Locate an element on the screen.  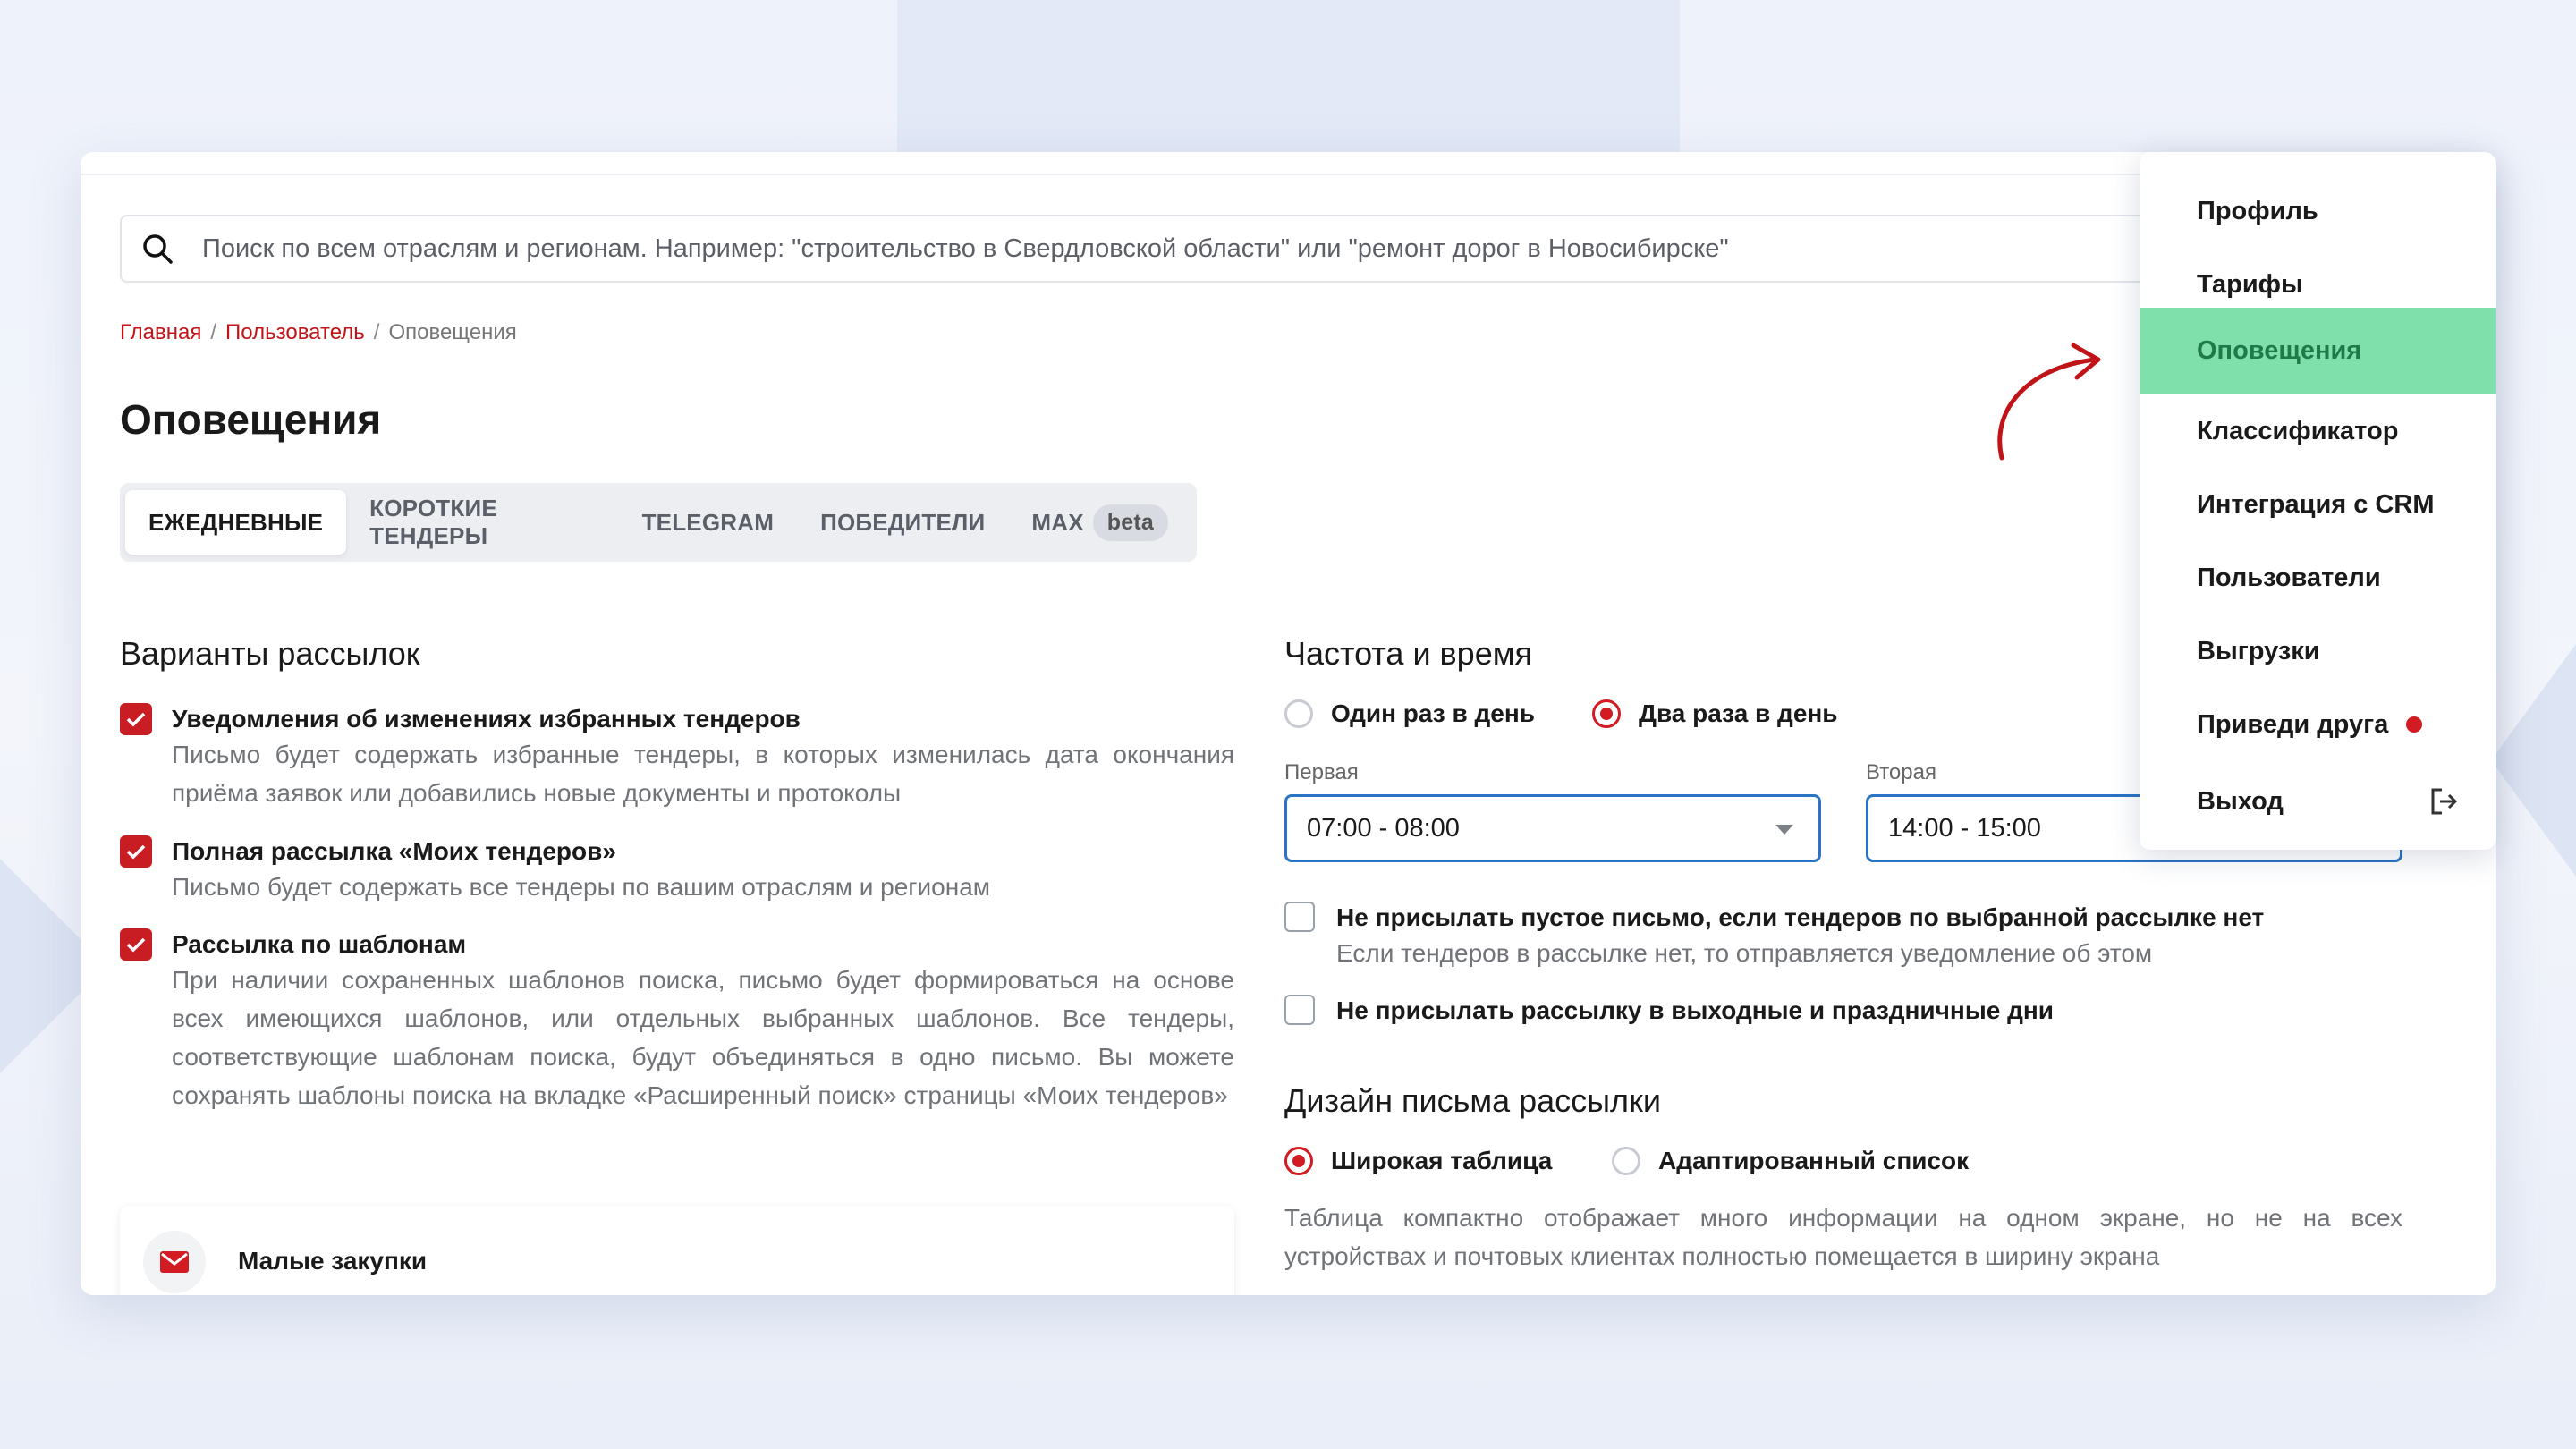
radio-once-a-day: Один раз в день is located at coordinates (1409, 713).